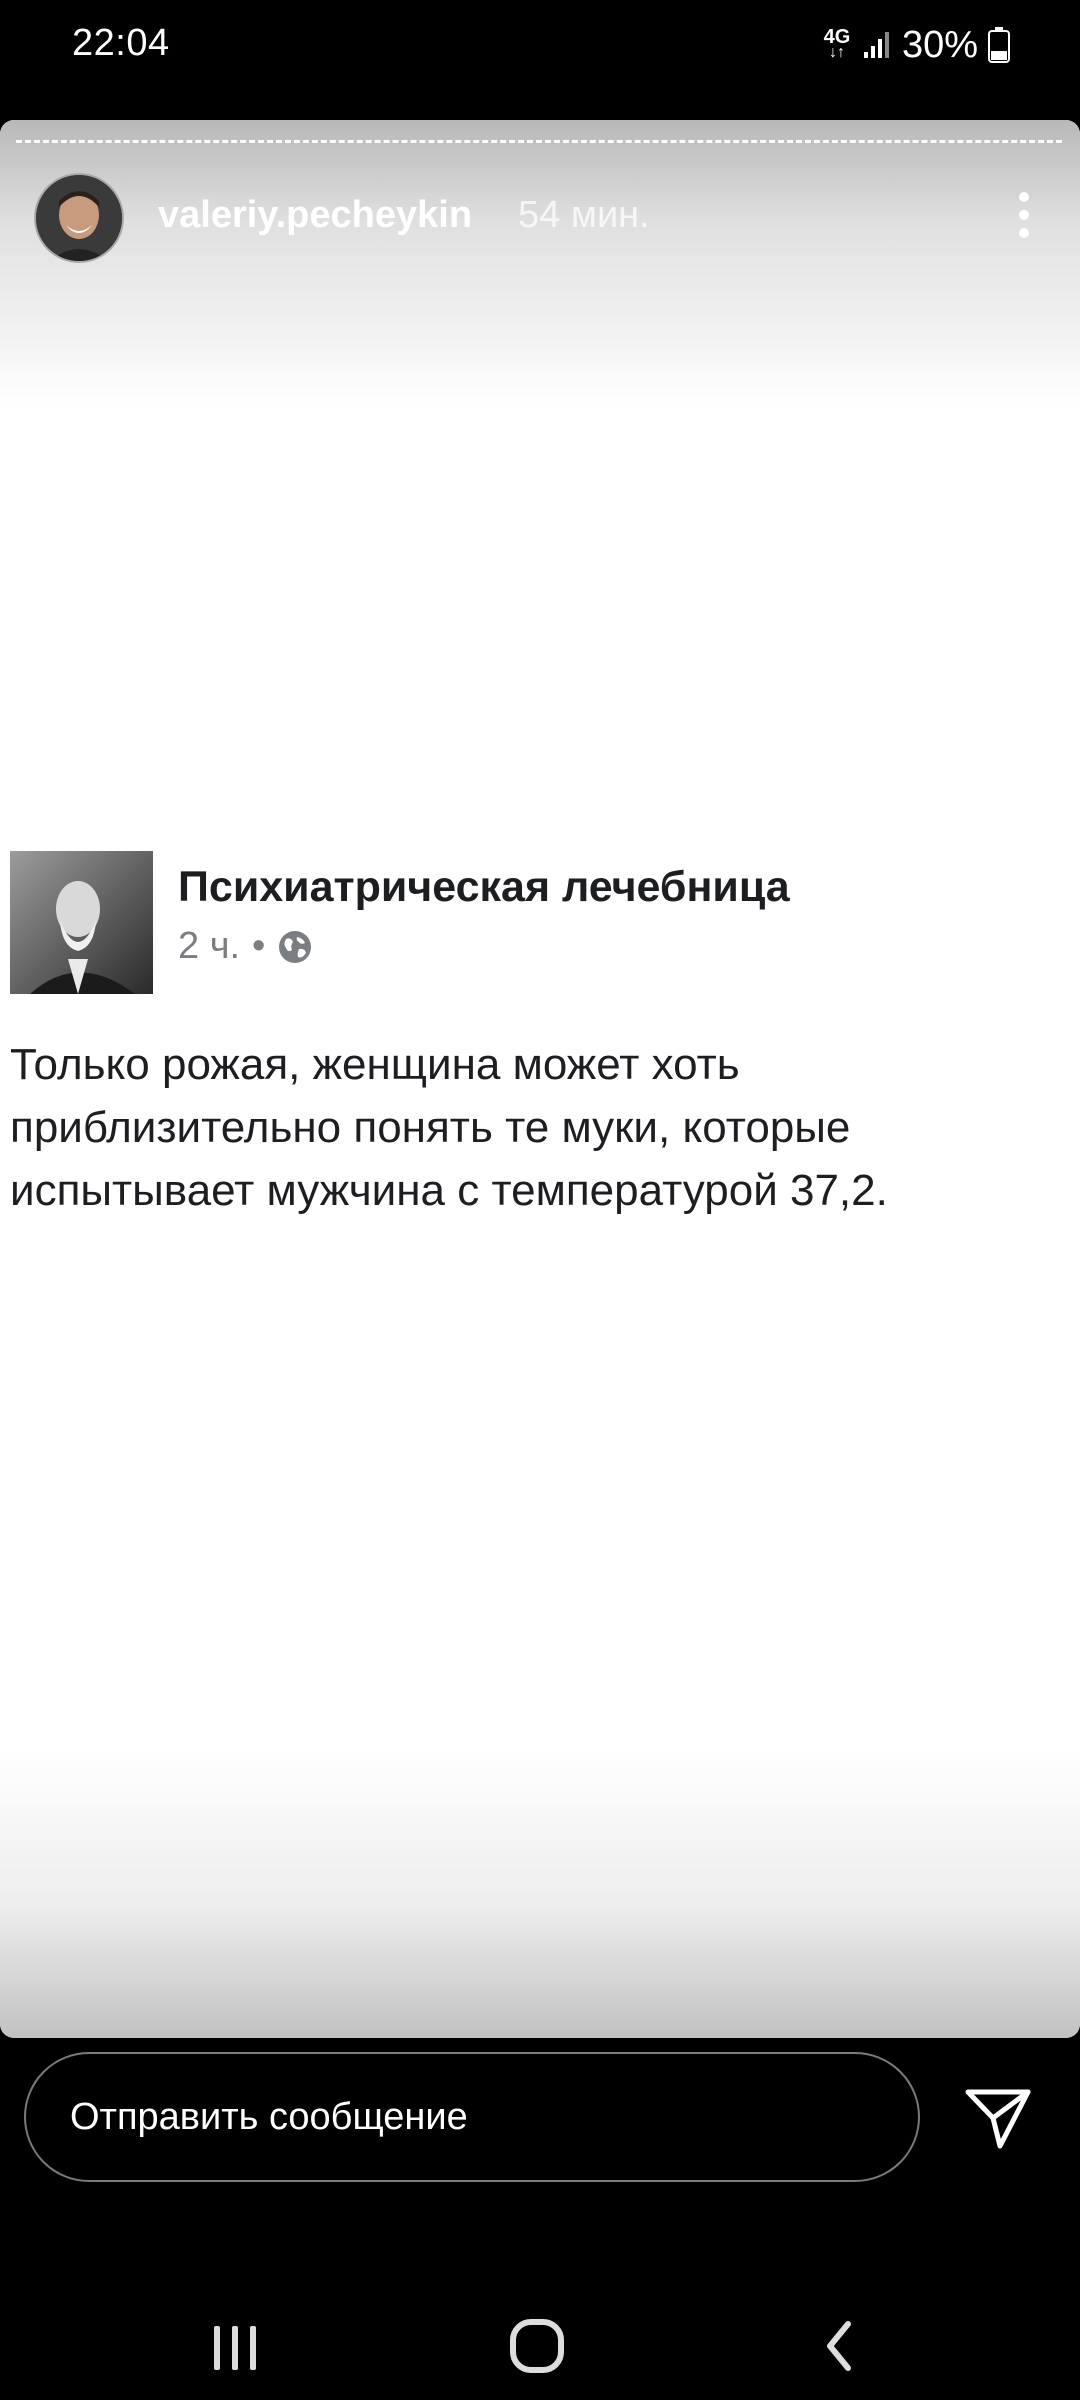 This screenshot has height=2400, width=1080. Describe the element at coordinates (472, 2117) in the screenshot. I see `reply-input: Отправить сообщение` at that location.